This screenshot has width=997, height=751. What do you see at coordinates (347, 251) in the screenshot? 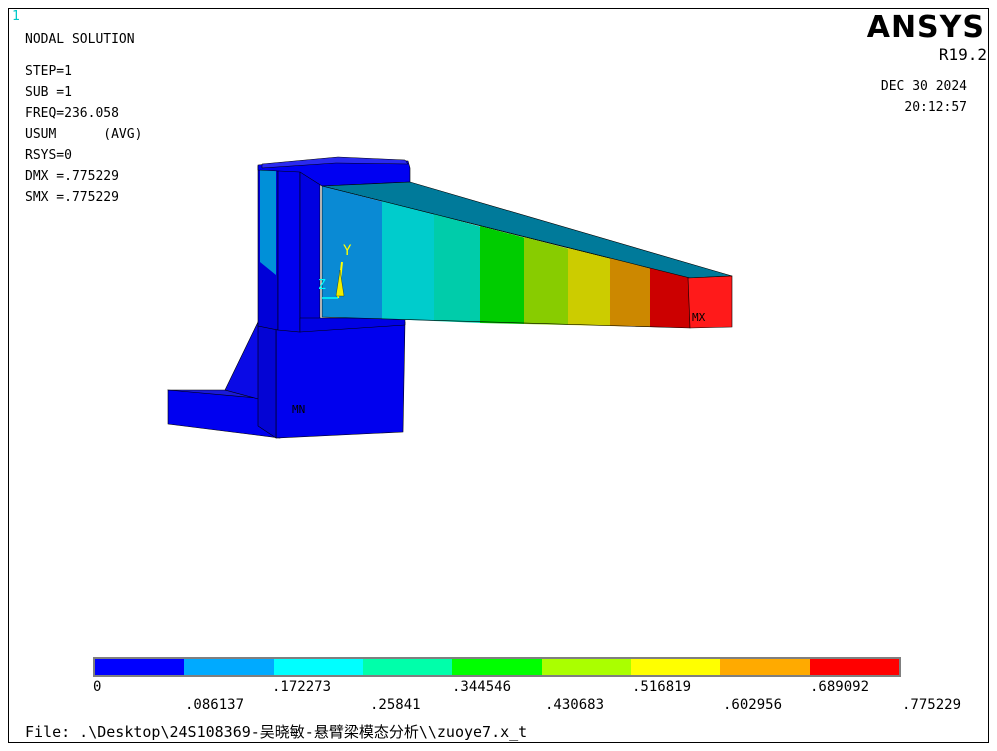
I see `axis-y-label: Y` at bounding box center [347, 251].